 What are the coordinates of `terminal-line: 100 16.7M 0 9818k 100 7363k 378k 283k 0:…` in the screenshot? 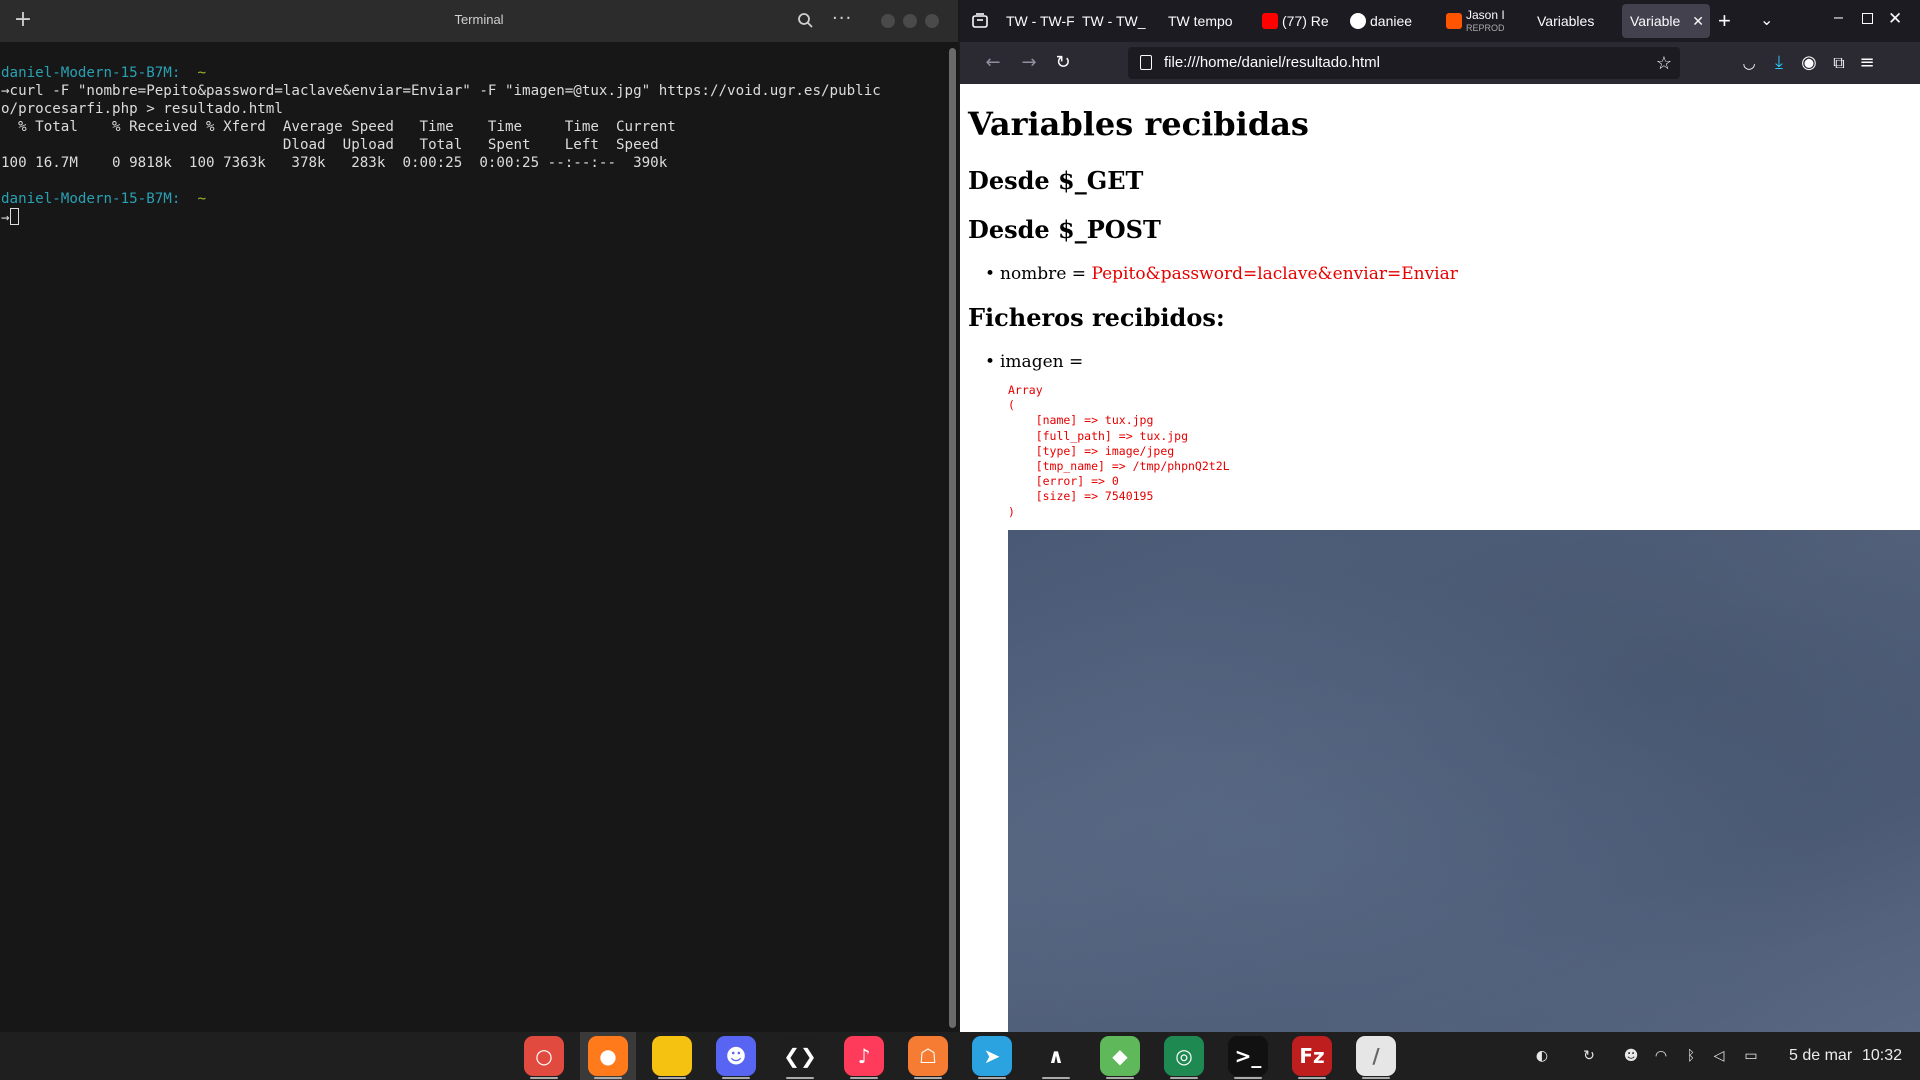 It's located at (334, 163).